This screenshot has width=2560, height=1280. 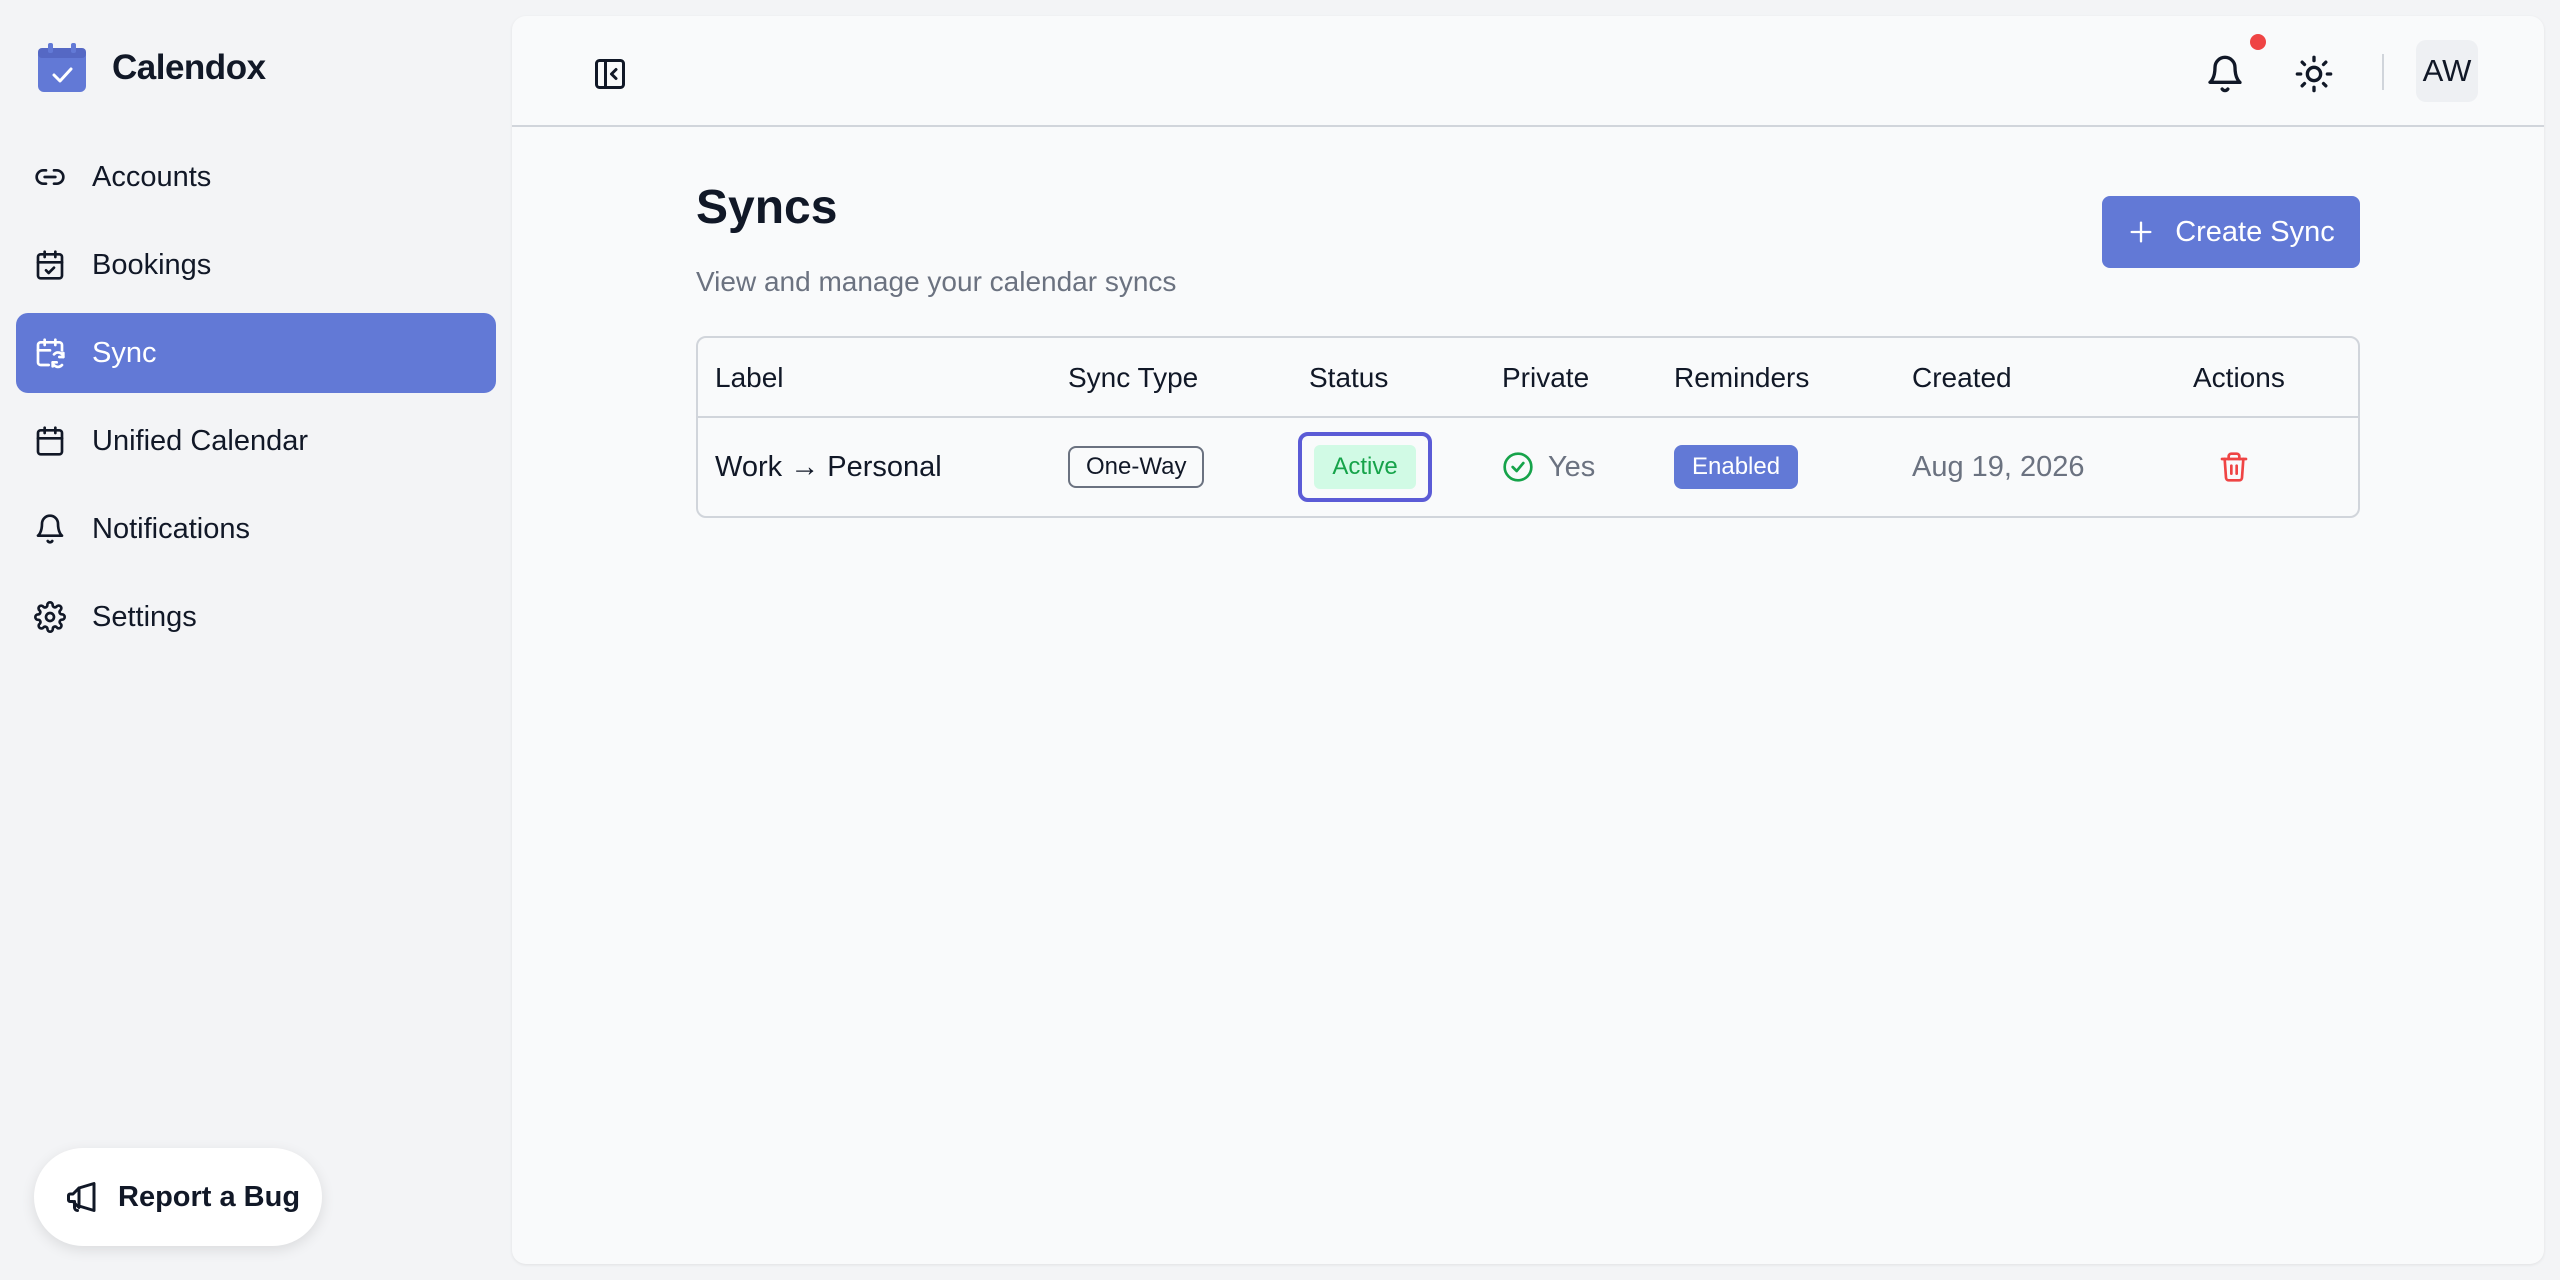 I want to click on sidebar-item-label: Accounts, so click(x=152, y=176).